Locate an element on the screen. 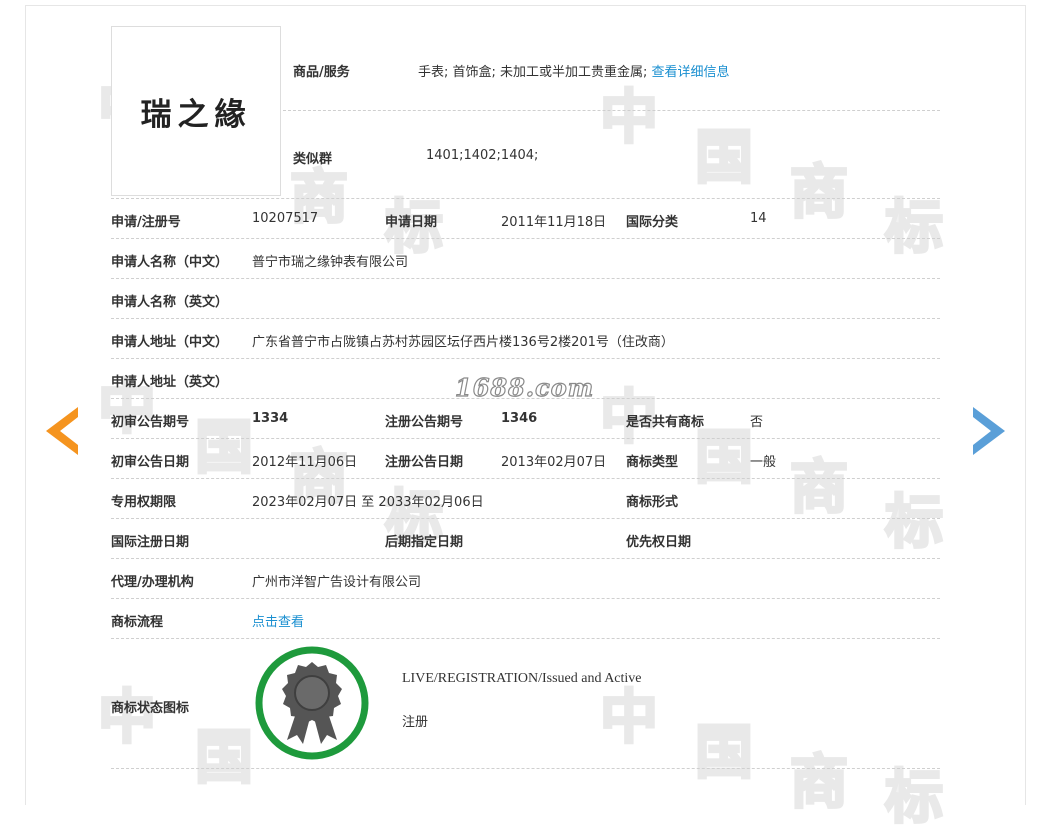  applicant-name-cn-value: 普宁市瑞之缘钟表有限公司 is located at coordinates (330, 262).